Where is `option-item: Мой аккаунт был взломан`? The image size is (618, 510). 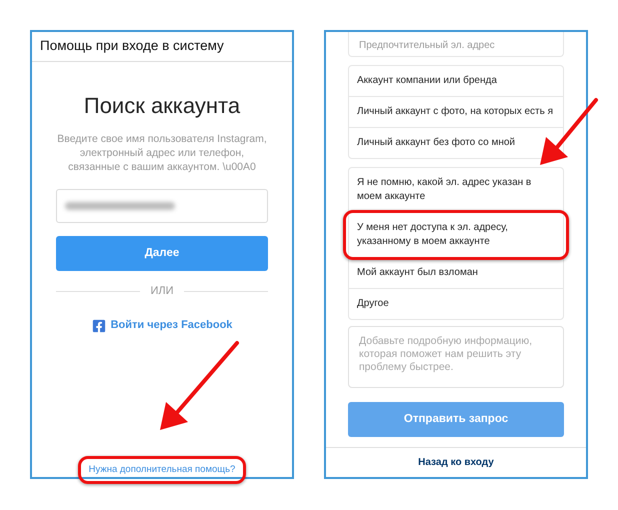 option-item: Мой аккаунт был взломан is located at coordinates (456, 273).